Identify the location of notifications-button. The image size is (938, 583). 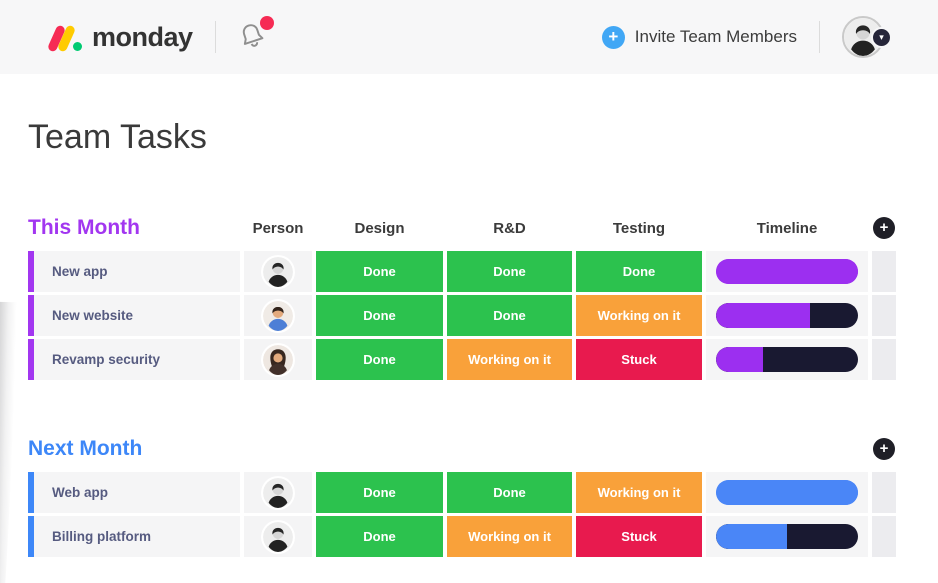
(256, 34).